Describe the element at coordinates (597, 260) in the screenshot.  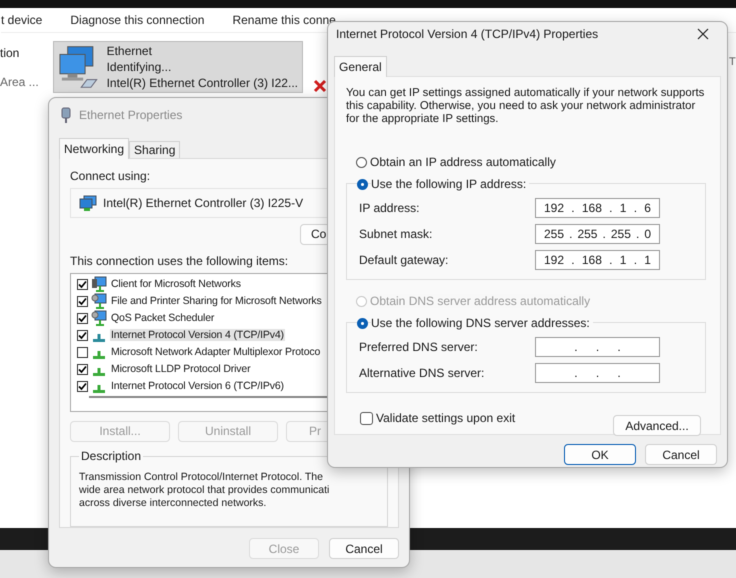
I see `ip-address-field: 192 . 168 . 1 . 1` at that location.